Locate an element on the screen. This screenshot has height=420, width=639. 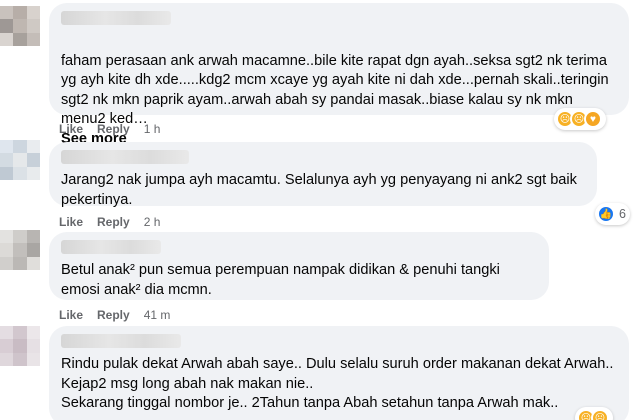
comment-timestamp: 1 h is located at coordinates (152, 129).